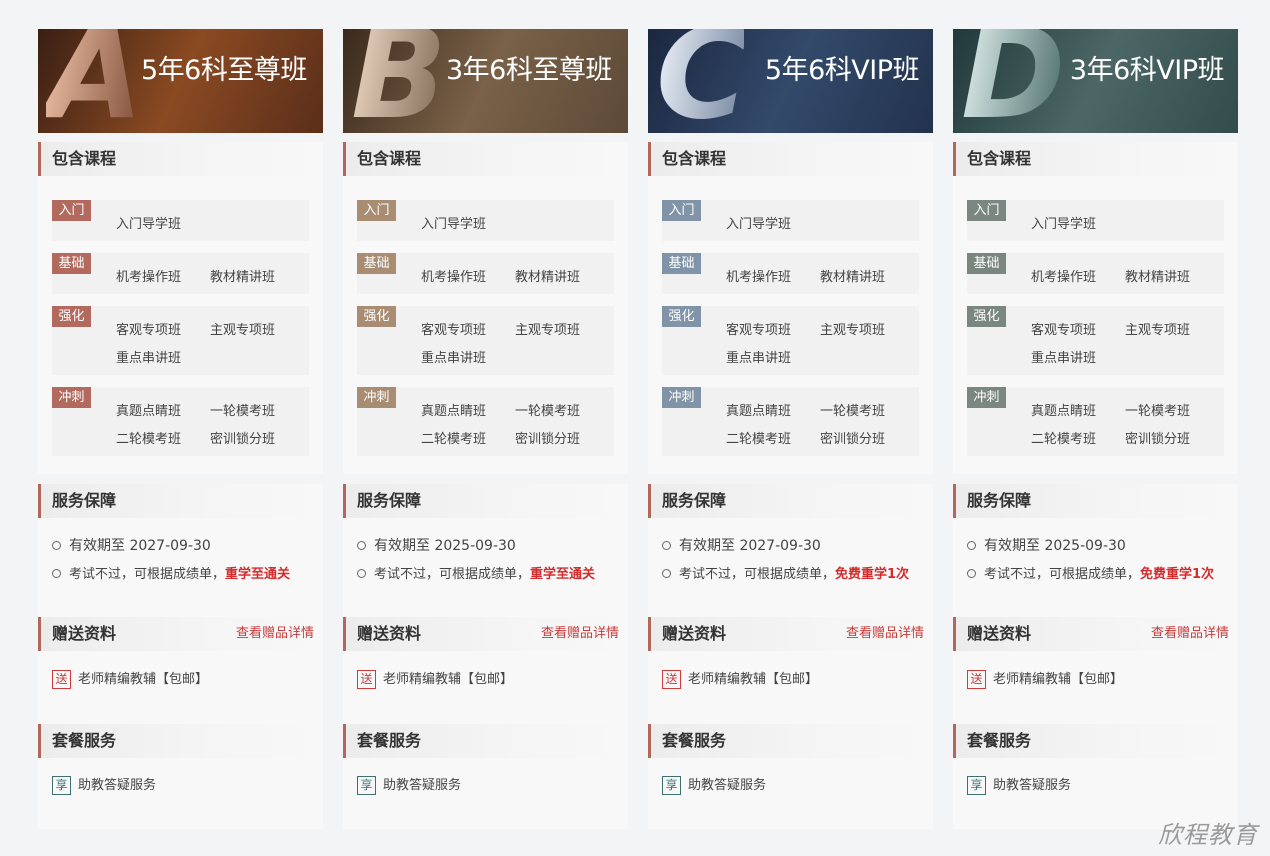  What do you see at coordinates (485, 81) in the screenshot?
I see `plan-banner: B 3年6科至尊班` at bounding box center [485, 81].